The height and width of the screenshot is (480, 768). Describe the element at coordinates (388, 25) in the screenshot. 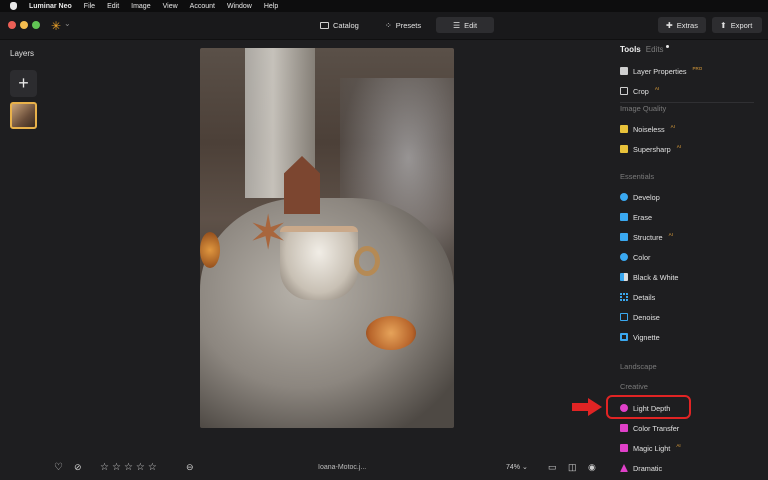

I see `presets-icon: ⁘` at that location.